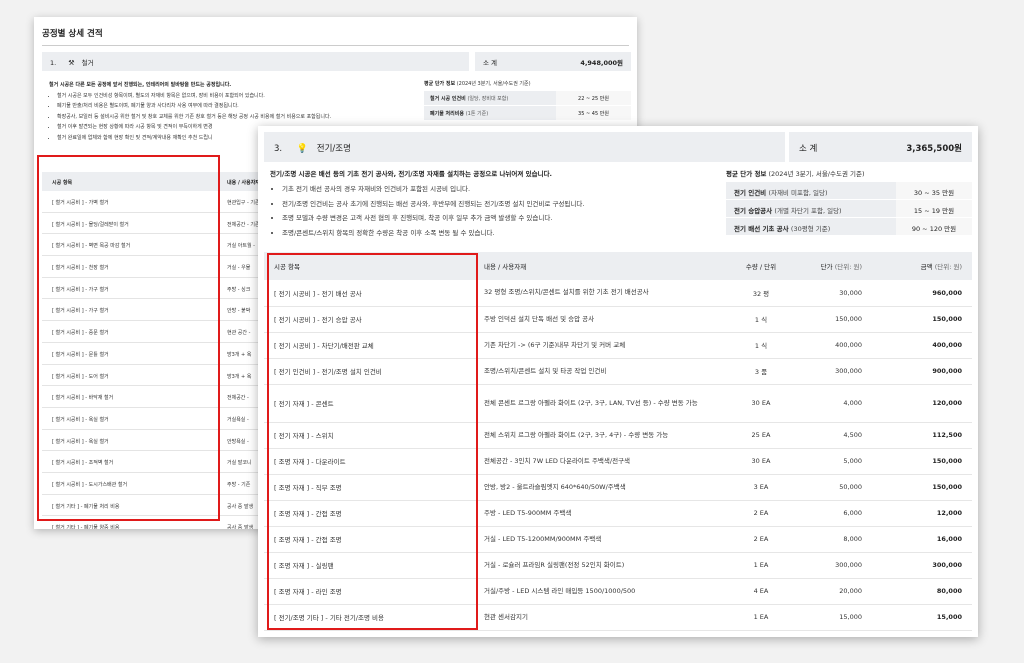 The height and width of the screenshot is (663, 1024). I want to click on price-cell: 4,500, so click(835, 435).